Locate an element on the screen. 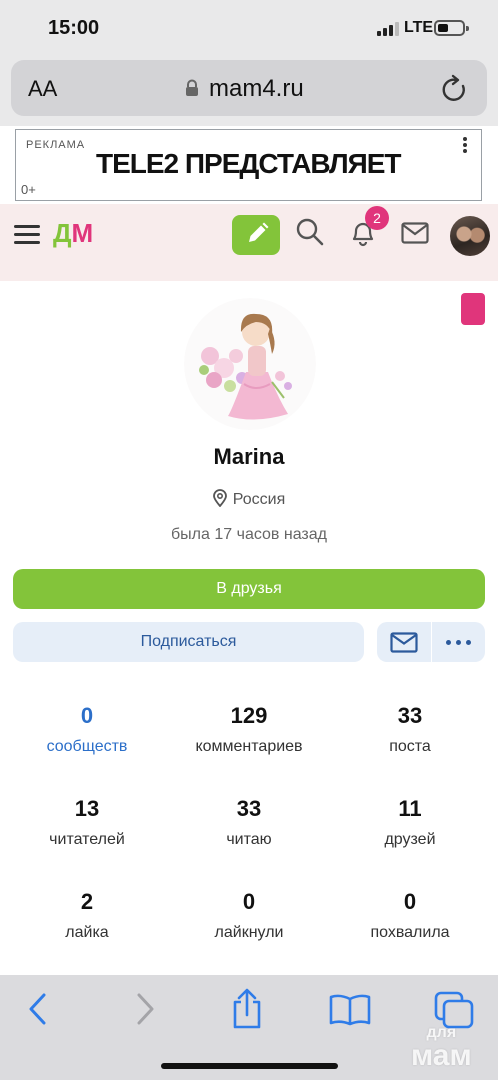 This screenshot has height=1080, width=498. site-logo: ДМ is located at coordinates (73, 233).